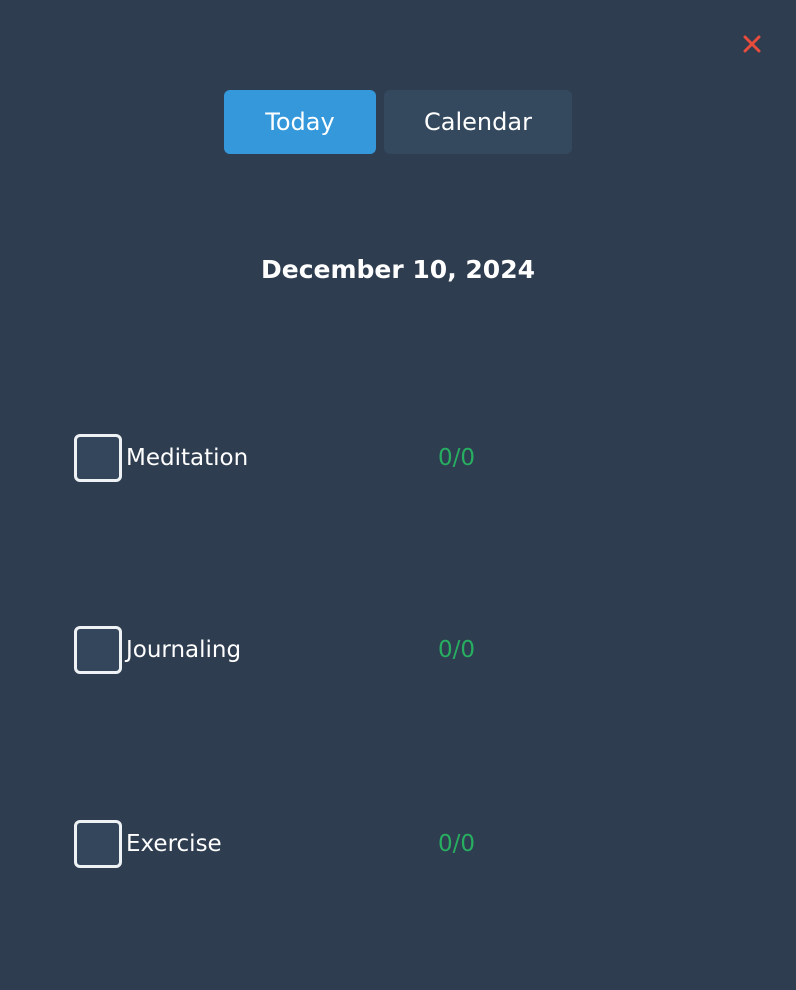 The width and height of the screenshot is (796, 990). Describe the element at coordinates (478, 122) in the screenshot. I see `tab-calendar: Calendar` at that location.